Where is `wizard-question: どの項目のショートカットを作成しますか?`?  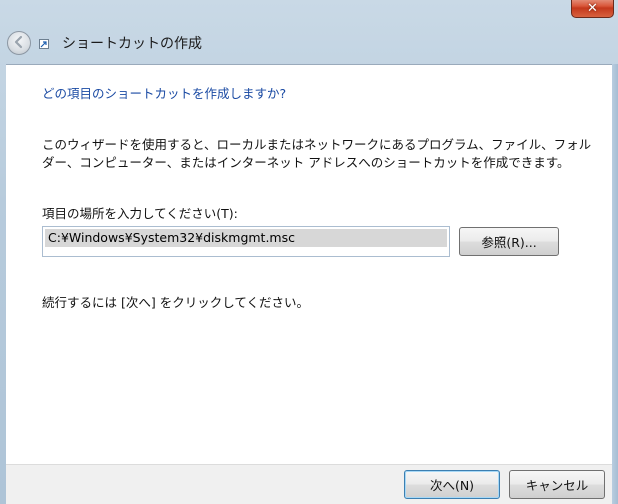 wizard-question: どの項目のショートカットを作成しますか? is located at coordinates (164, 93).